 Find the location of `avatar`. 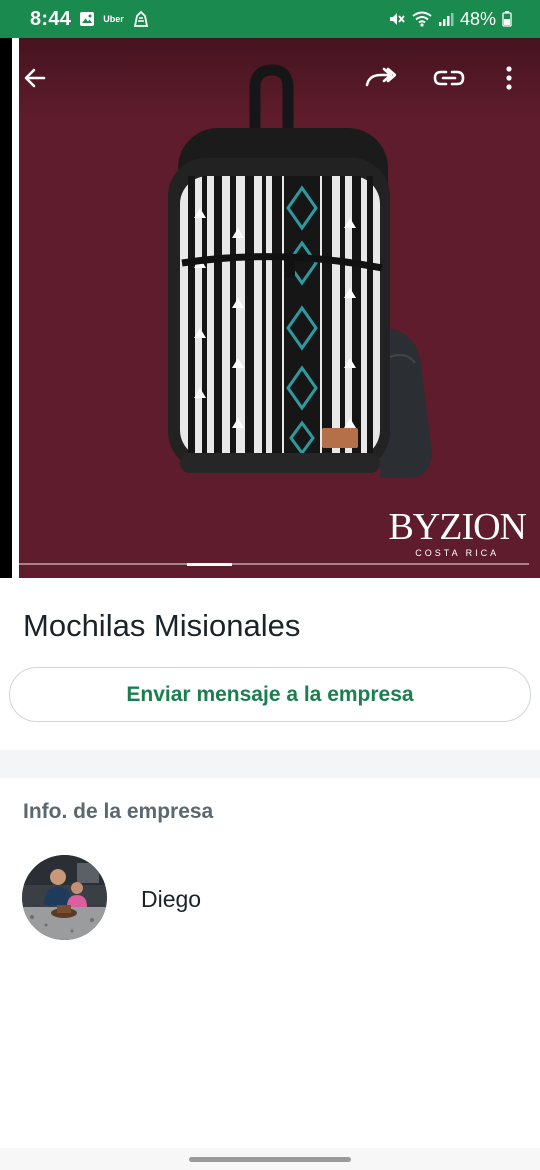

avatar is located at coordinates (64, 897).